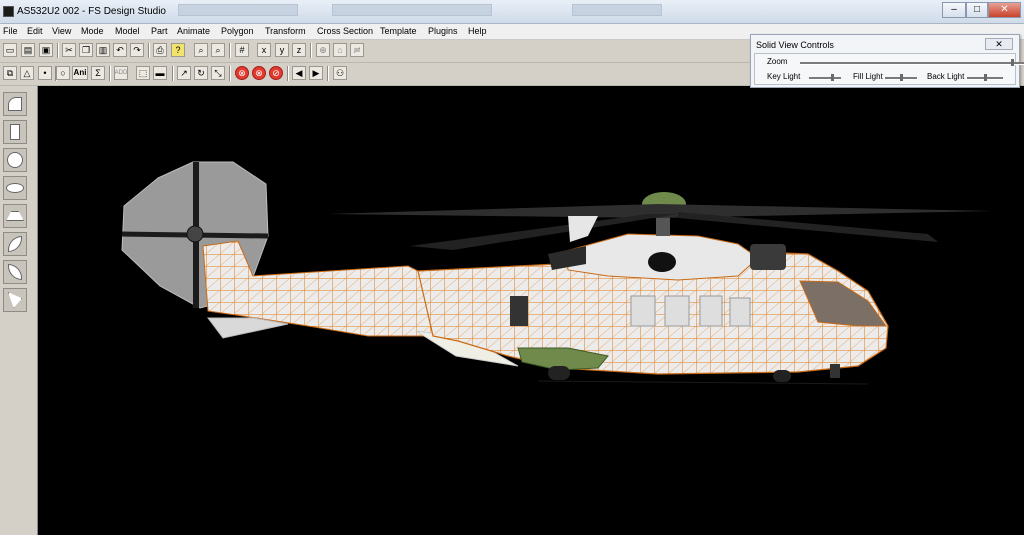 Image resolution: width=1024 pixels, height=535 pixels. Describe the element at coordinates (357, 50) in the screenshot. I see `align-icon: ≓` at that location.